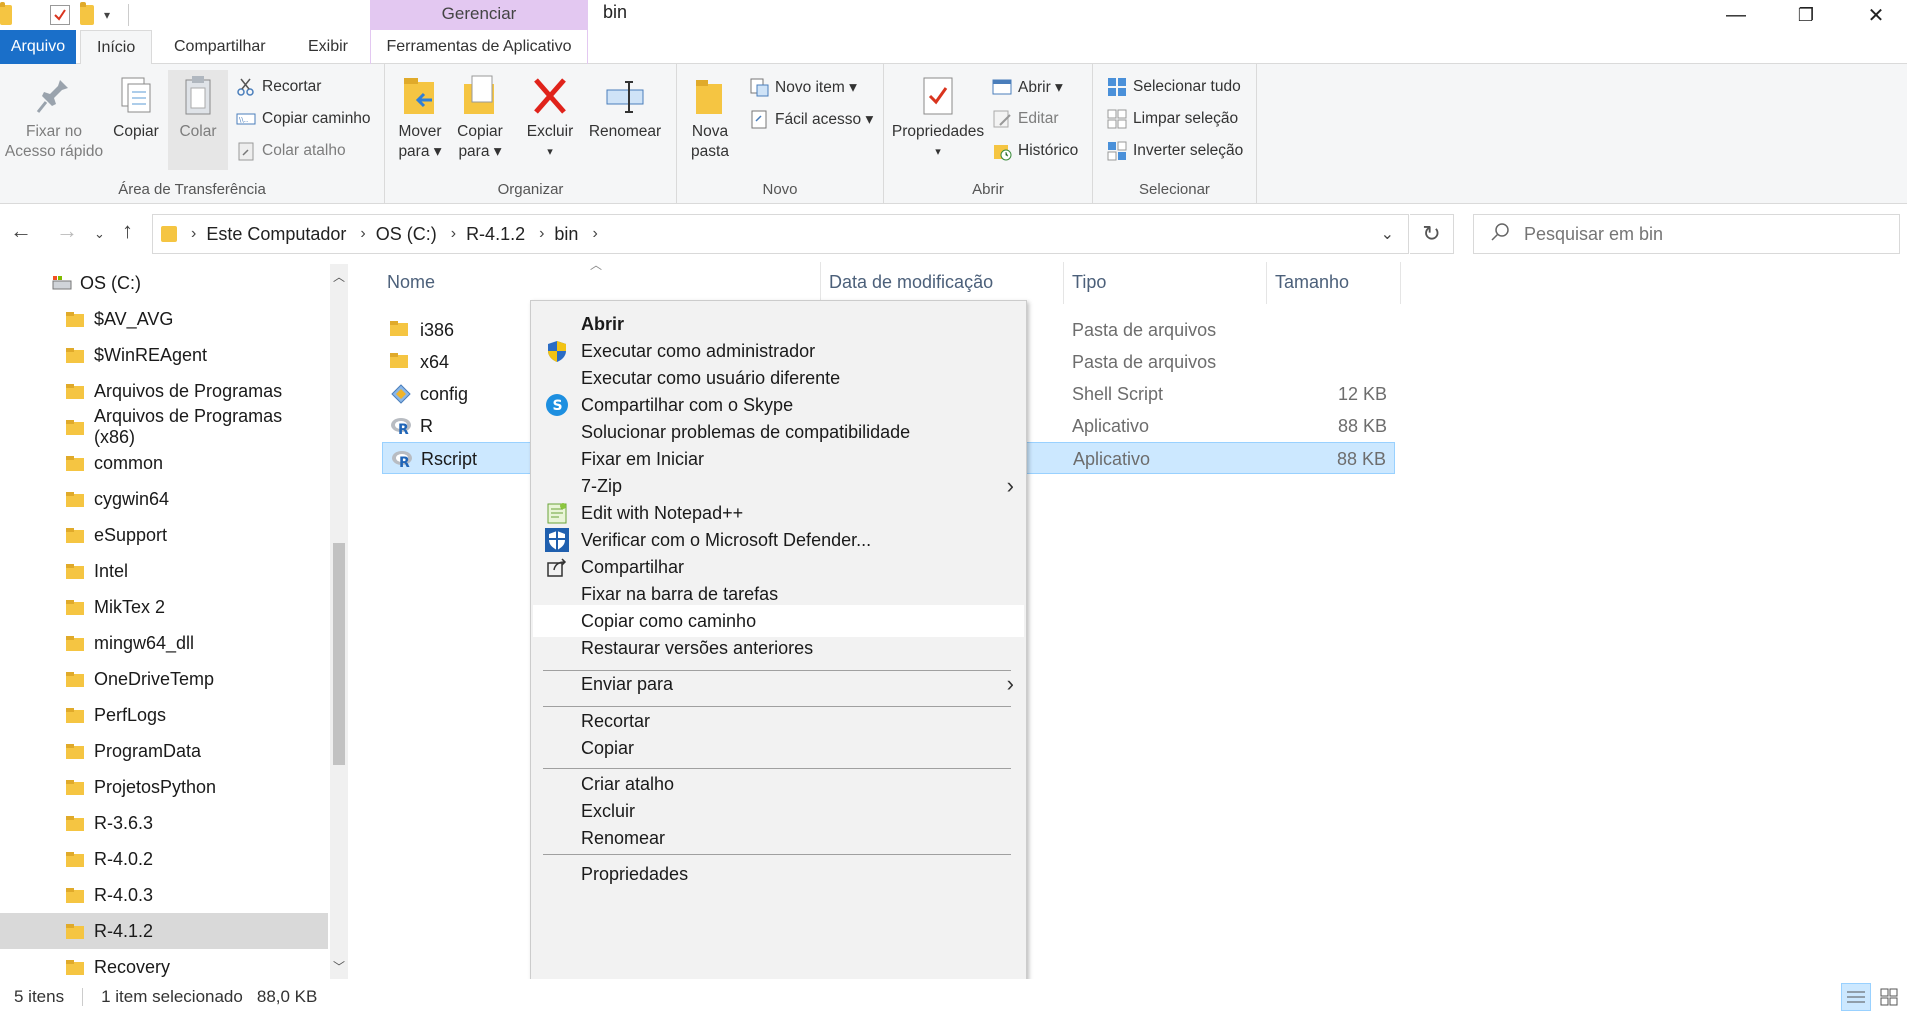 The image size is (1907, 1015). What do you see at coordinates (164, 859) in the screenshot?
I see `tree-item-r-402: R-4.0.2` at bounding box center [164, 859].